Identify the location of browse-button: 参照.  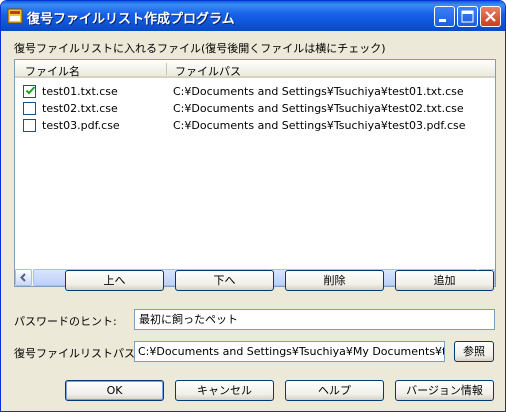
(474, 351).